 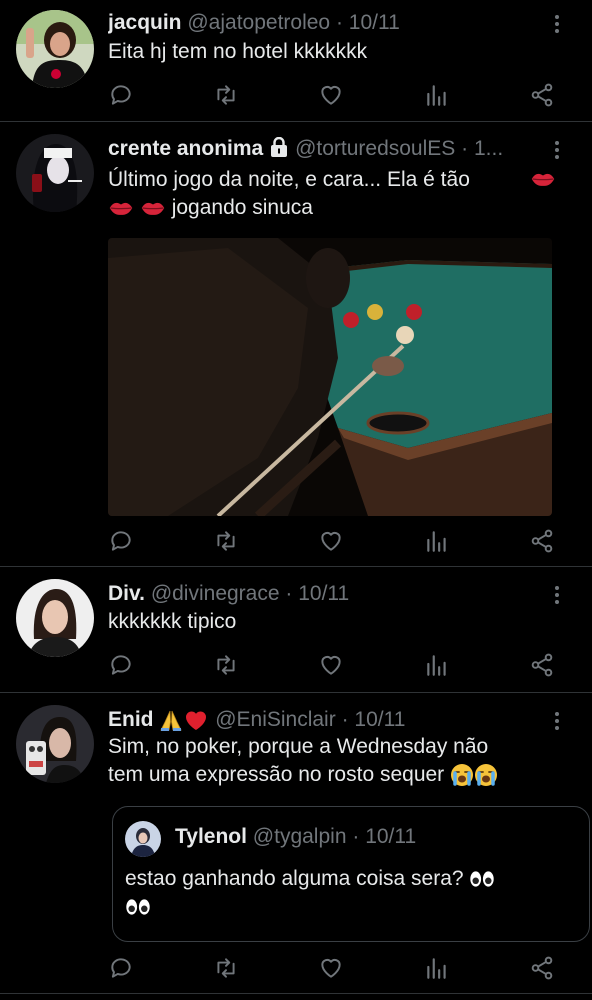 I want to click on red-heart-emoji, so click(x=196, y=721).